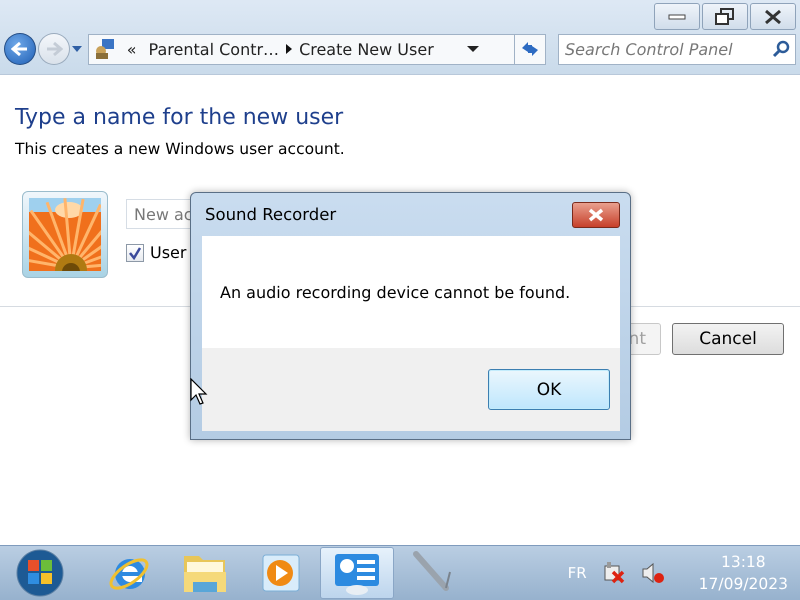  Describe the element at coordinates (270, 214) in the screenshot. I see `dialog-title: Sound Recorder` at that location.